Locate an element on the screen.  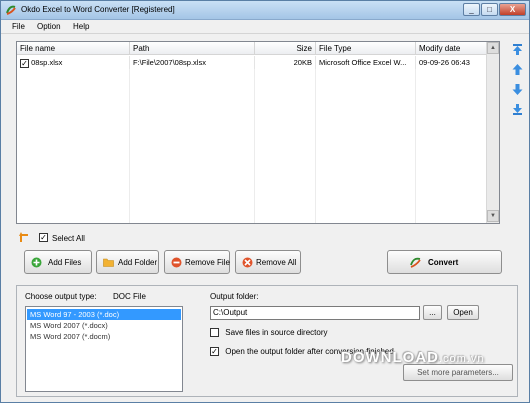
scroll-down-icon: ▼ is located at coordinates (493, 216).